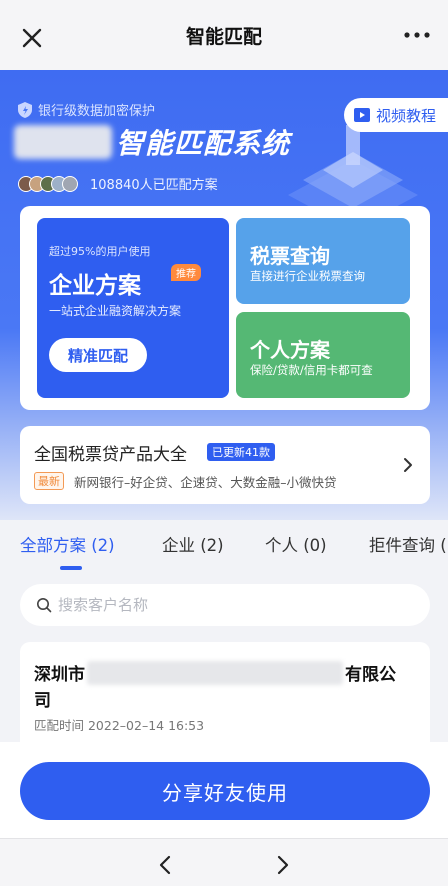 The image size is (448, 886). Describe the element at coordinates (290, 350) in the screenshot. I see `personal-plan-name: 个人方案` at that location.